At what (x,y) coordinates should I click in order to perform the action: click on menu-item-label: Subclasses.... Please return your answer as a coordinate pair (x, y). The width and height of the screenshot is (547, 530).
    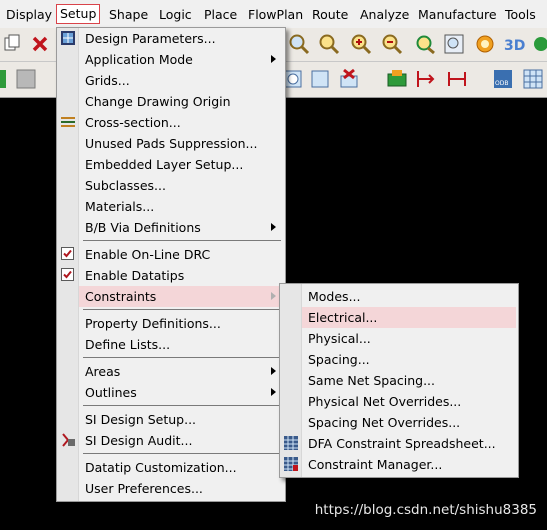
    Looking at the image, I should click on (125, 185).